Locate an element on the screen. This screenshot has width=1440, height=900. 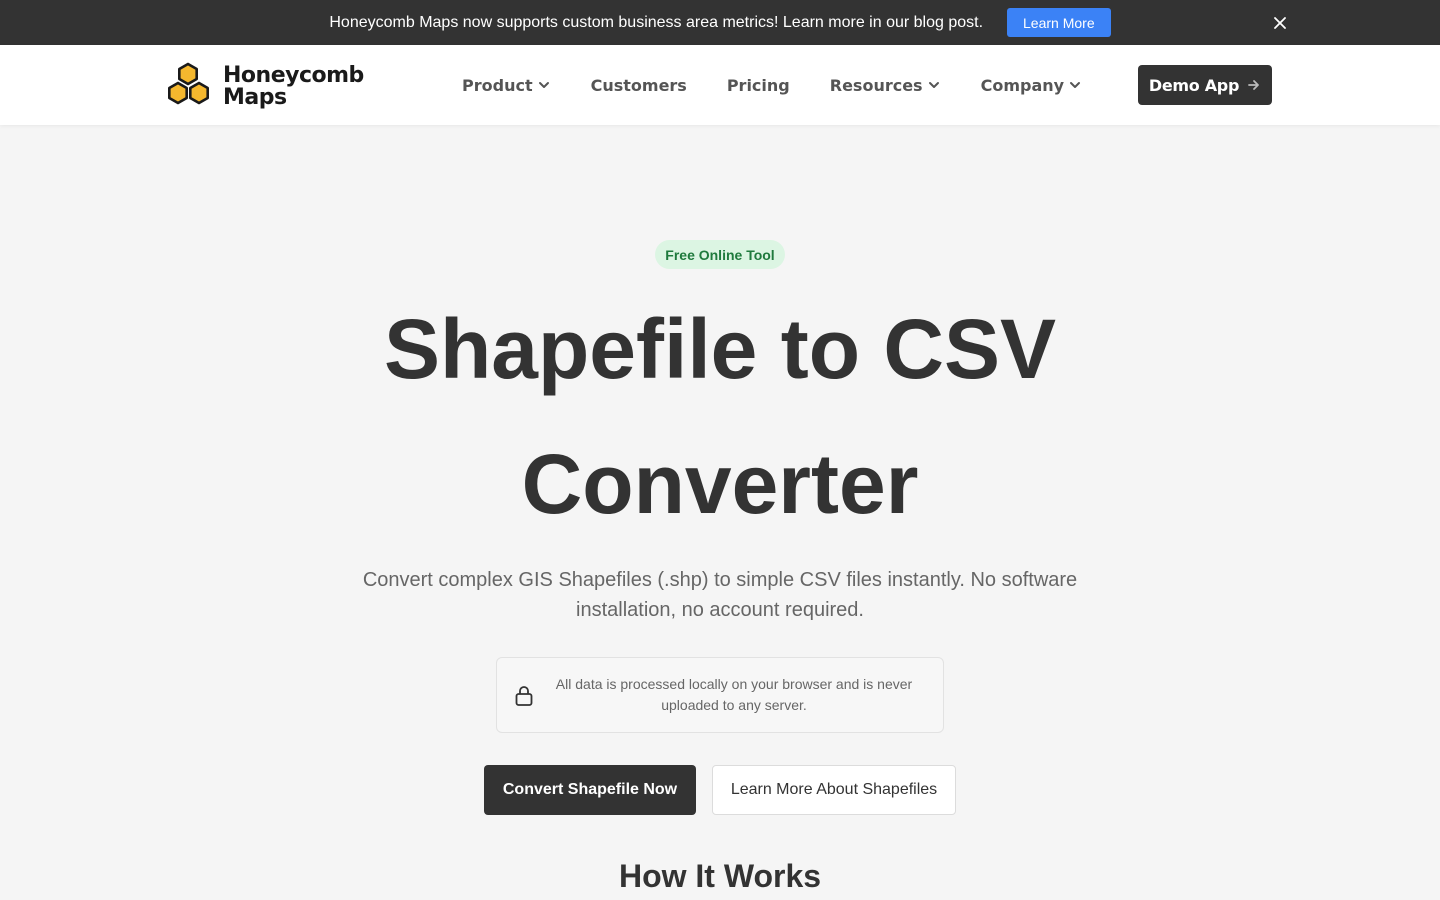
nav-item-company: Company is located at coordinates (1031, 85).